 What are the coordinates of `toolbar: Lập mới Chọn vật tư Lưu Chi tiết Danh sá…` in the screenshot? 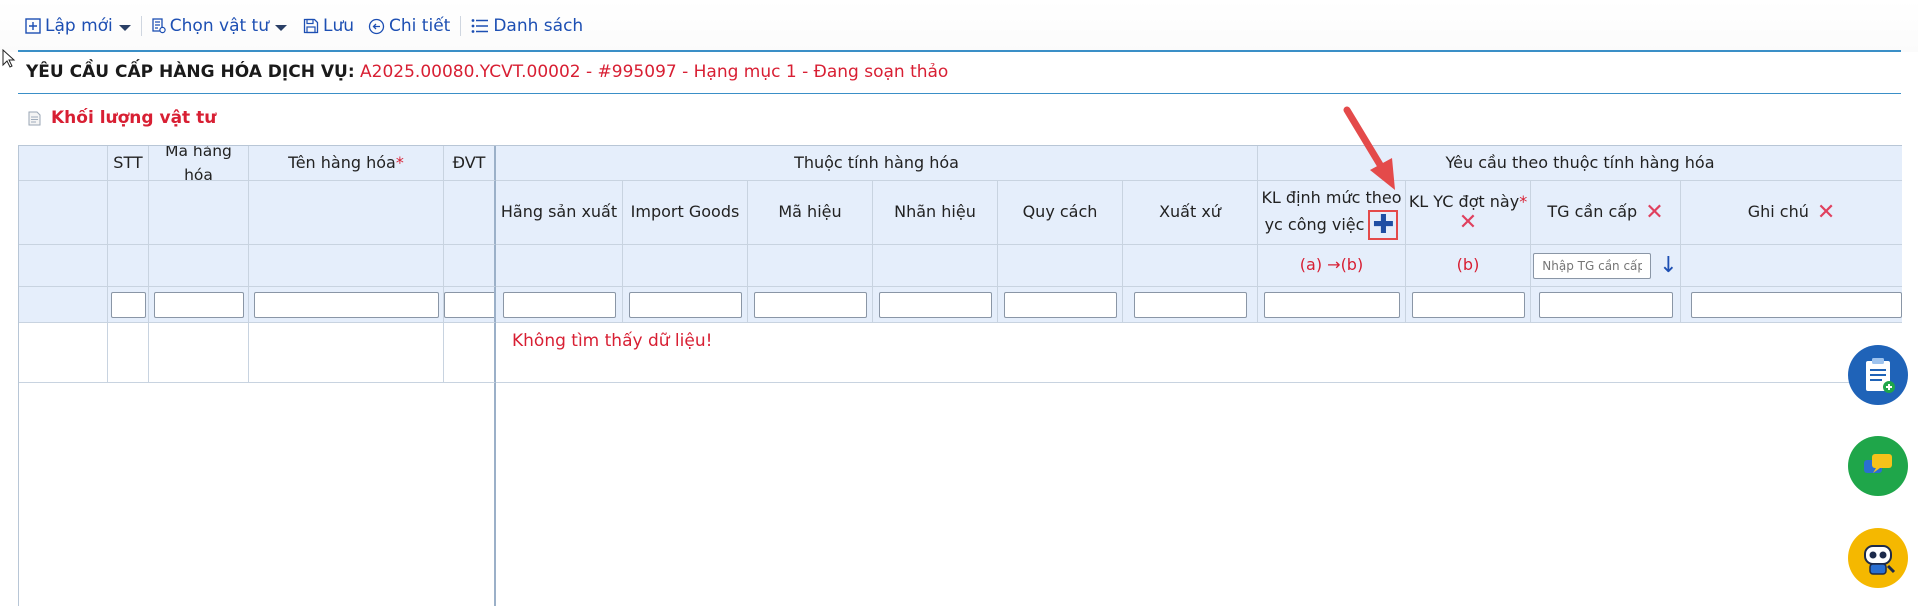 It's located at (959, 26).